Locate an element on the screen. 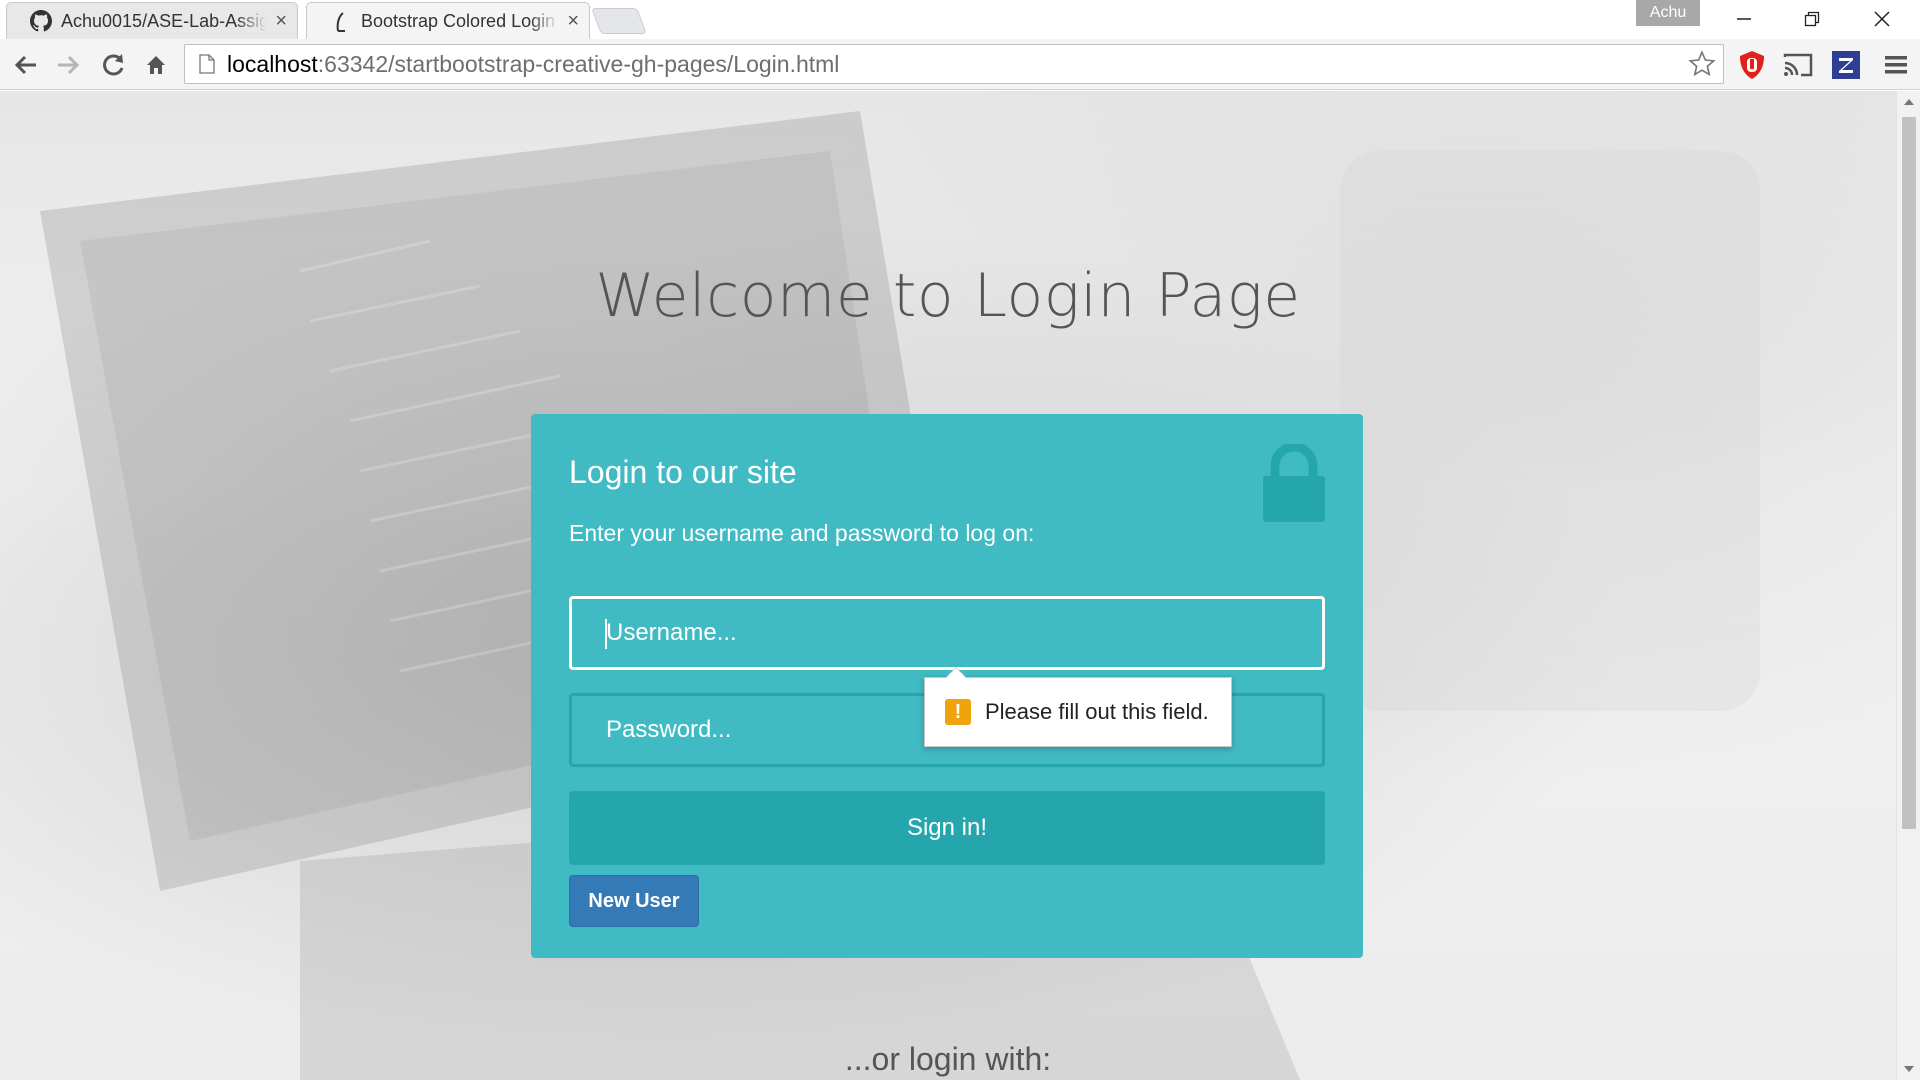 The height and width of the screenshot is (1080, 1920). form-title: Login to our site is located at coordinates (683, 472).